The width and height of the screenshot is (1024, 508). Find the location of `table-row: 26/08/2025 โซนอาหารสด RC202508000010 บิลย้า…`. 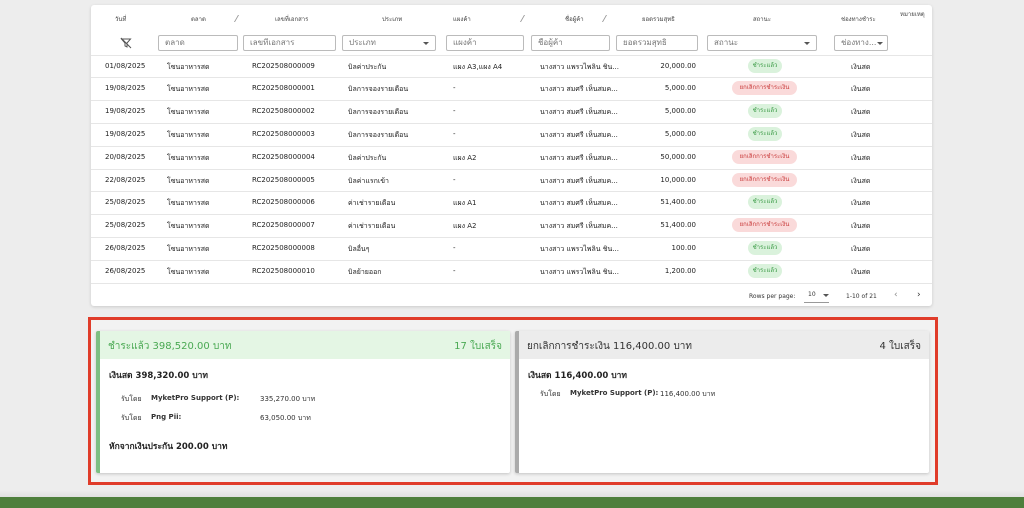

table-row: 26/08/2025 โซนอาหารสด RC202508000010 บิลย้า… is located at coordinates (511, 271).